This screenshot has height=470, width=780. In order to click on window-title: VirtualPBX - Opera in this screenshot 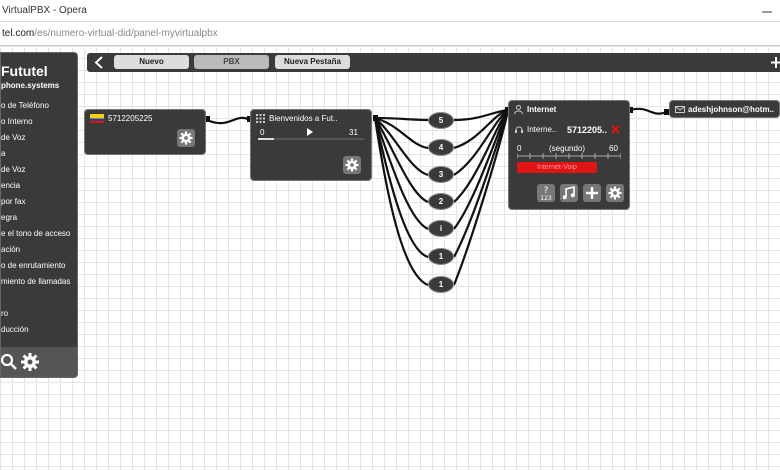, I will do `click(44, 10)`.